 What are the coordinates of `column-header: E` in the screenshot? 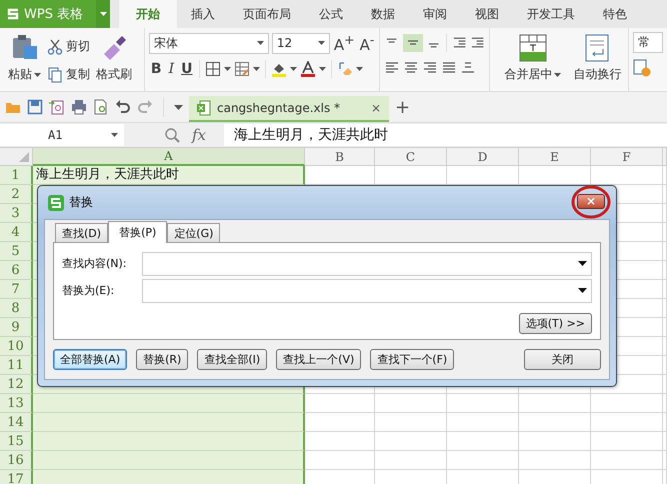 It's located at (555, 157).